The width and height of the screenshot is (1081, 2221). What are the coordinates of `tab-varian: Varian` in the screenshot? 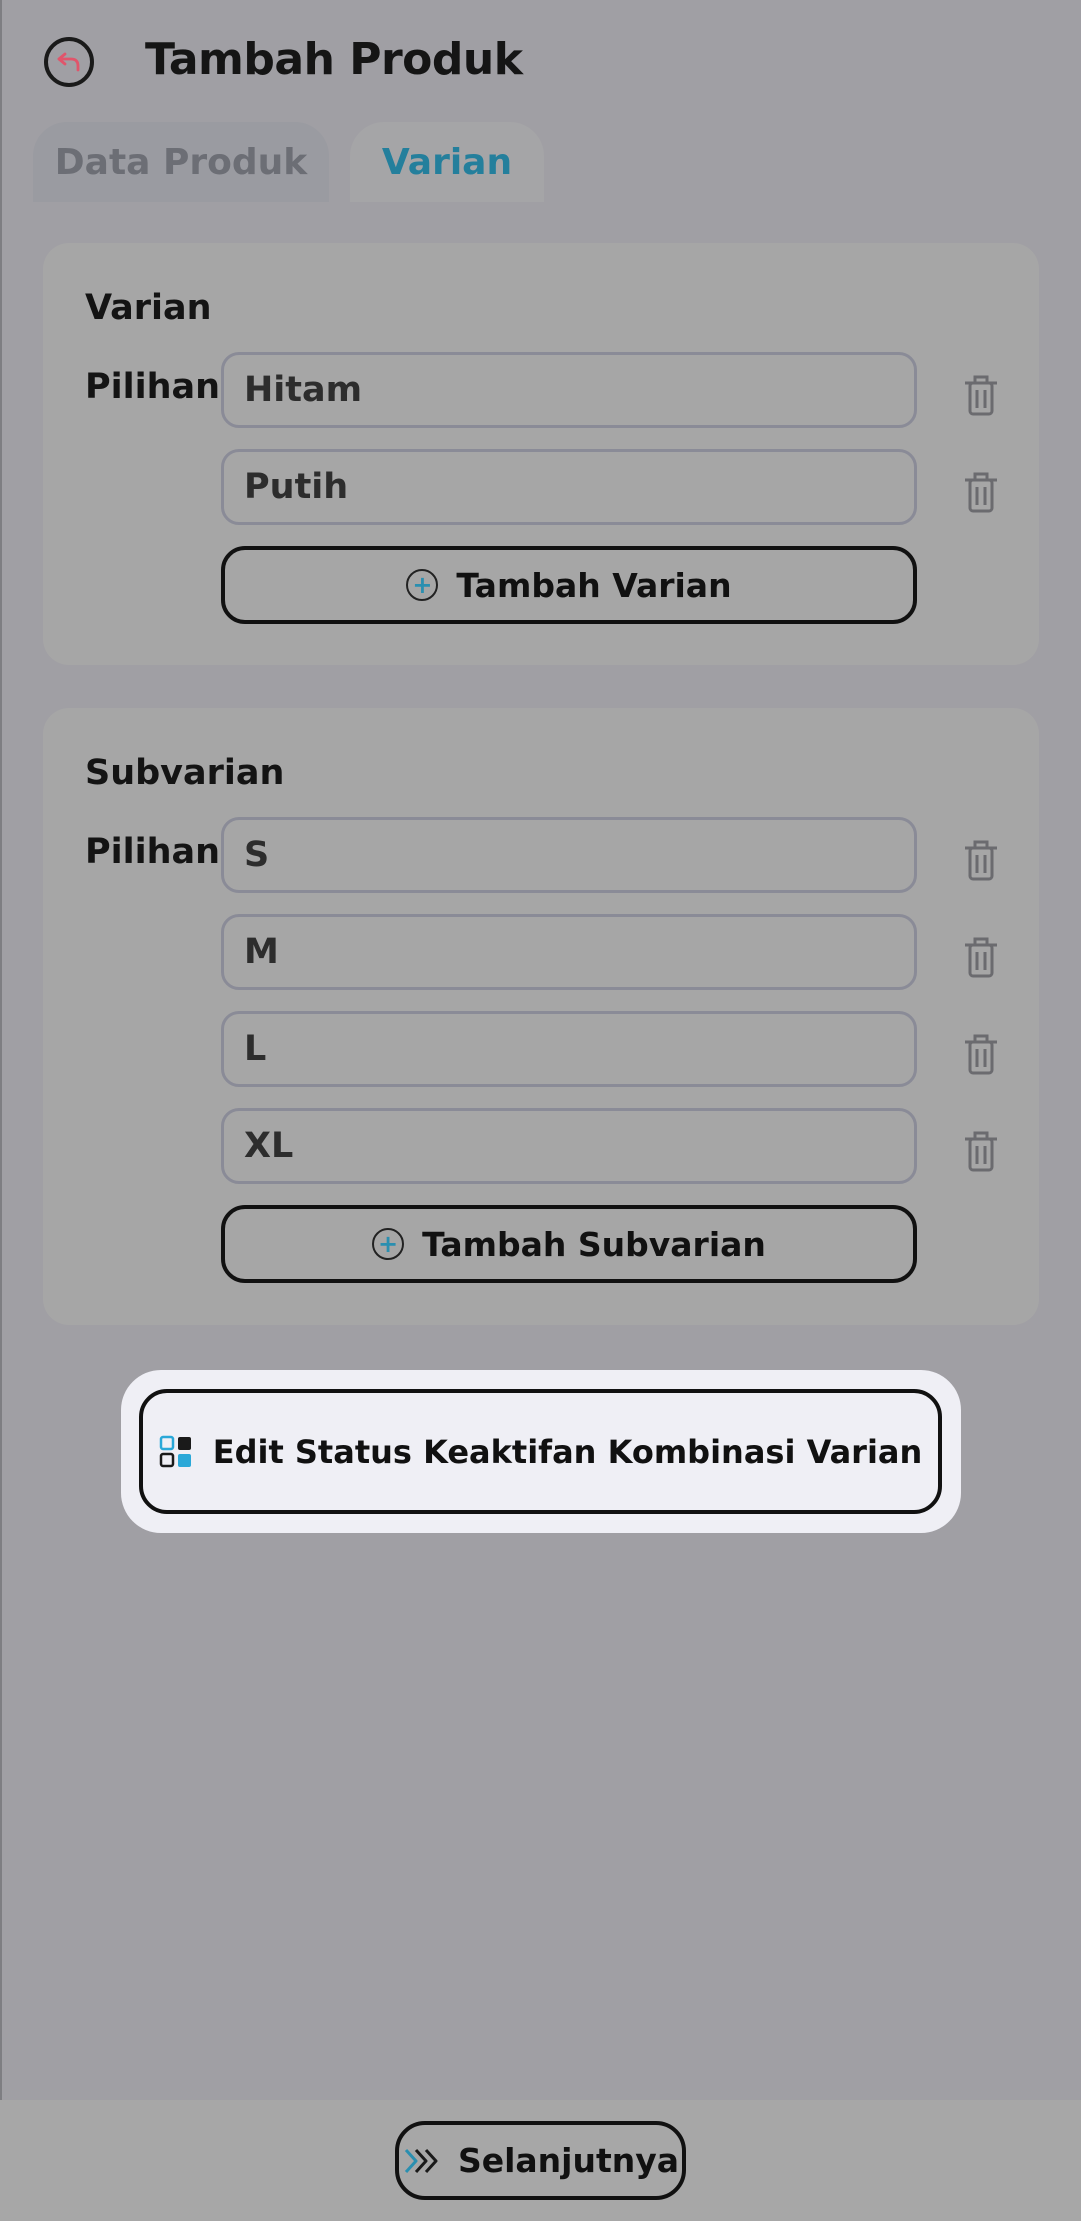 It's located at (447, 162).